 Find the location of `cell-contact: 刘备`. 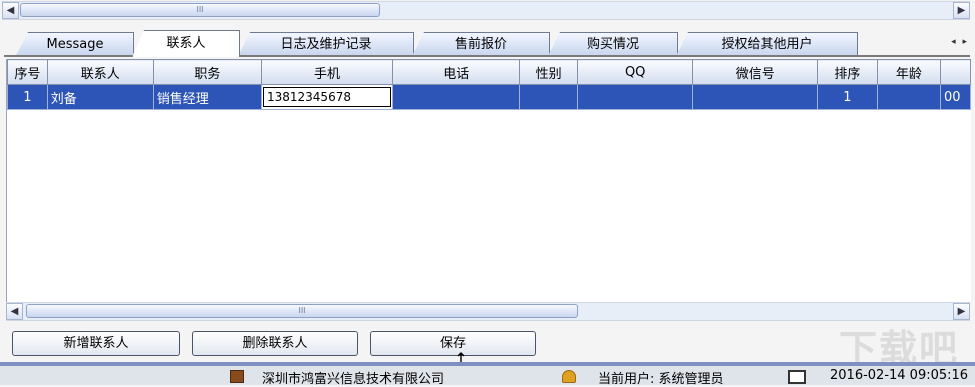

cell-contact: 刘备 is located at coordinates (100, 97).